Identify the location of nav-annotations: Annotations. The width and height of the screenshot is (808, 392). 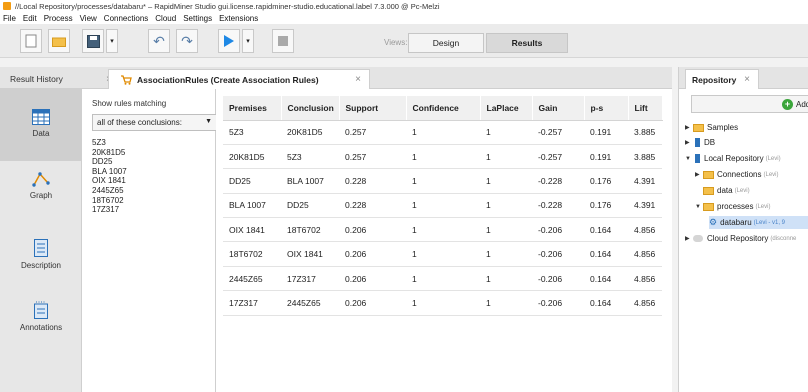
(41, 326).